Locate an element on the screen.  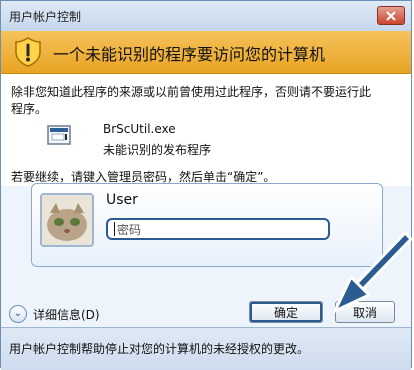
header-message: 一个未能识别的程序要访问您的计算机 is located at coordinates (189, 54).